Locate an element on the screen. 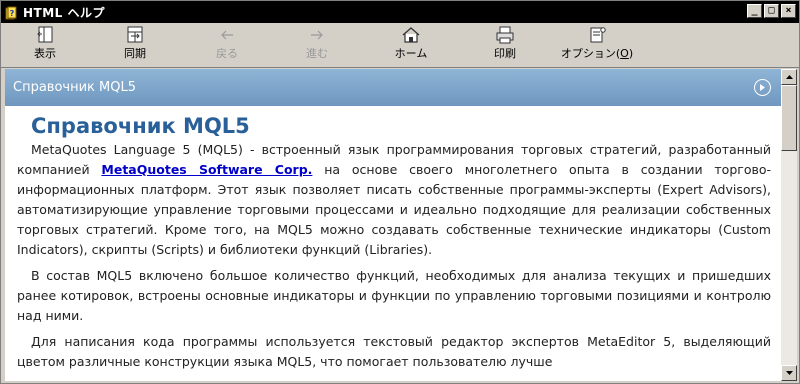 The width and height of the screenshot is (800, 384). topic-header-title: Справочник MQL5 is located at coordinates (74, 87).